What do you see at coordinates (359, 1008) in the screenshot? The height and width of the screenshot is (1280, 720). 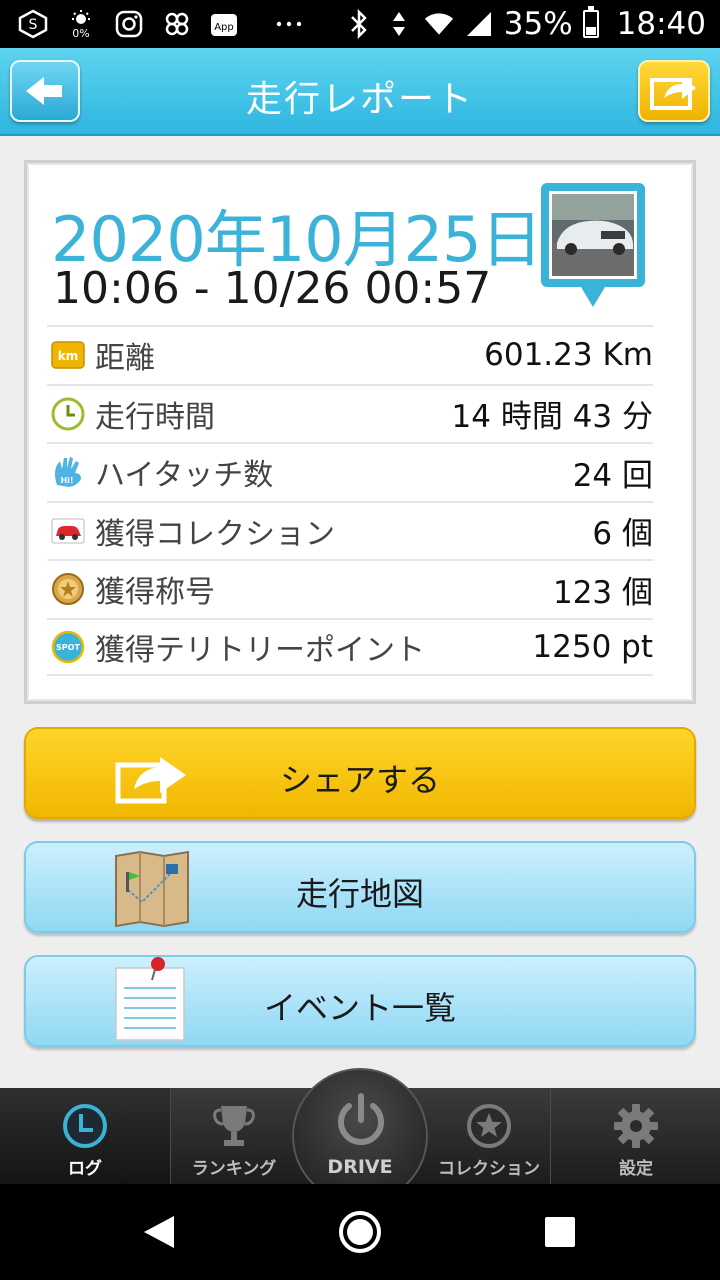 I see `event-list-button-label: イベント一覧` at bounding box center [359, 1008].